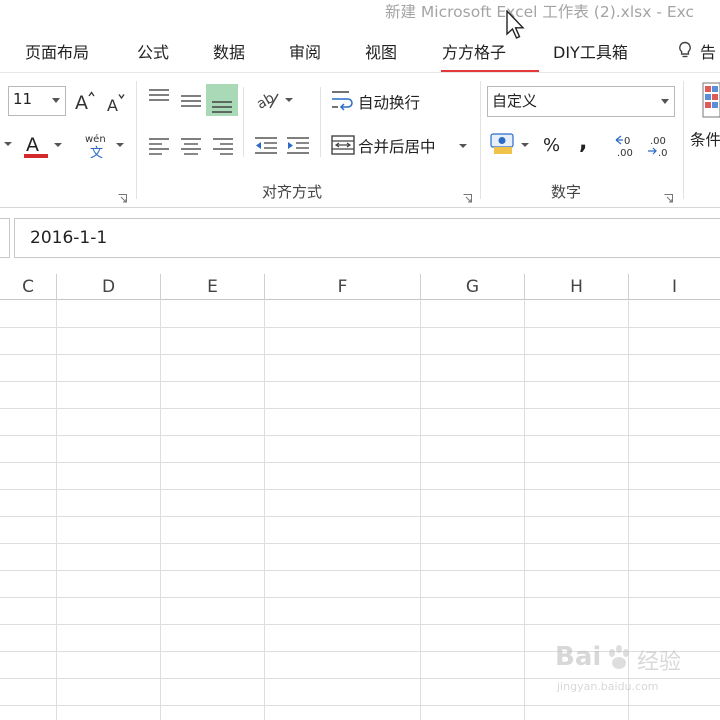  Describe the element at coordinates (367, 238) in the screenshot. I see `formula-input: 2016-1-1` at that location.